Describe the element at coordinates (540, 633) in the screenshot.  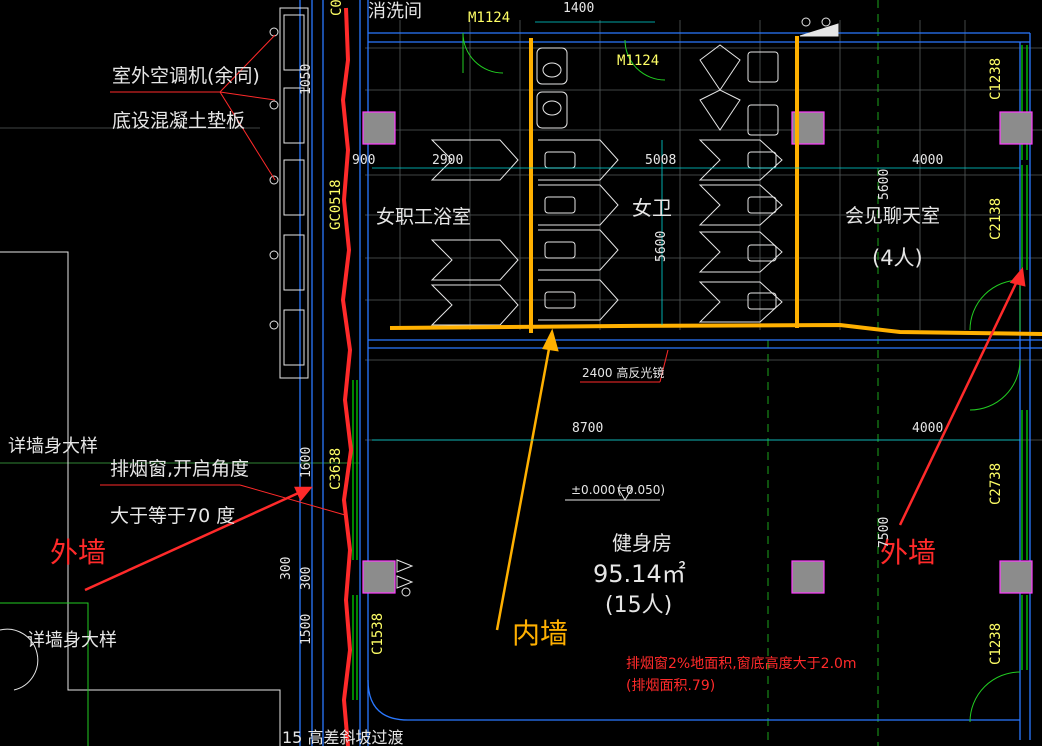
I see `label-inner-wall: 内墙` at that location.